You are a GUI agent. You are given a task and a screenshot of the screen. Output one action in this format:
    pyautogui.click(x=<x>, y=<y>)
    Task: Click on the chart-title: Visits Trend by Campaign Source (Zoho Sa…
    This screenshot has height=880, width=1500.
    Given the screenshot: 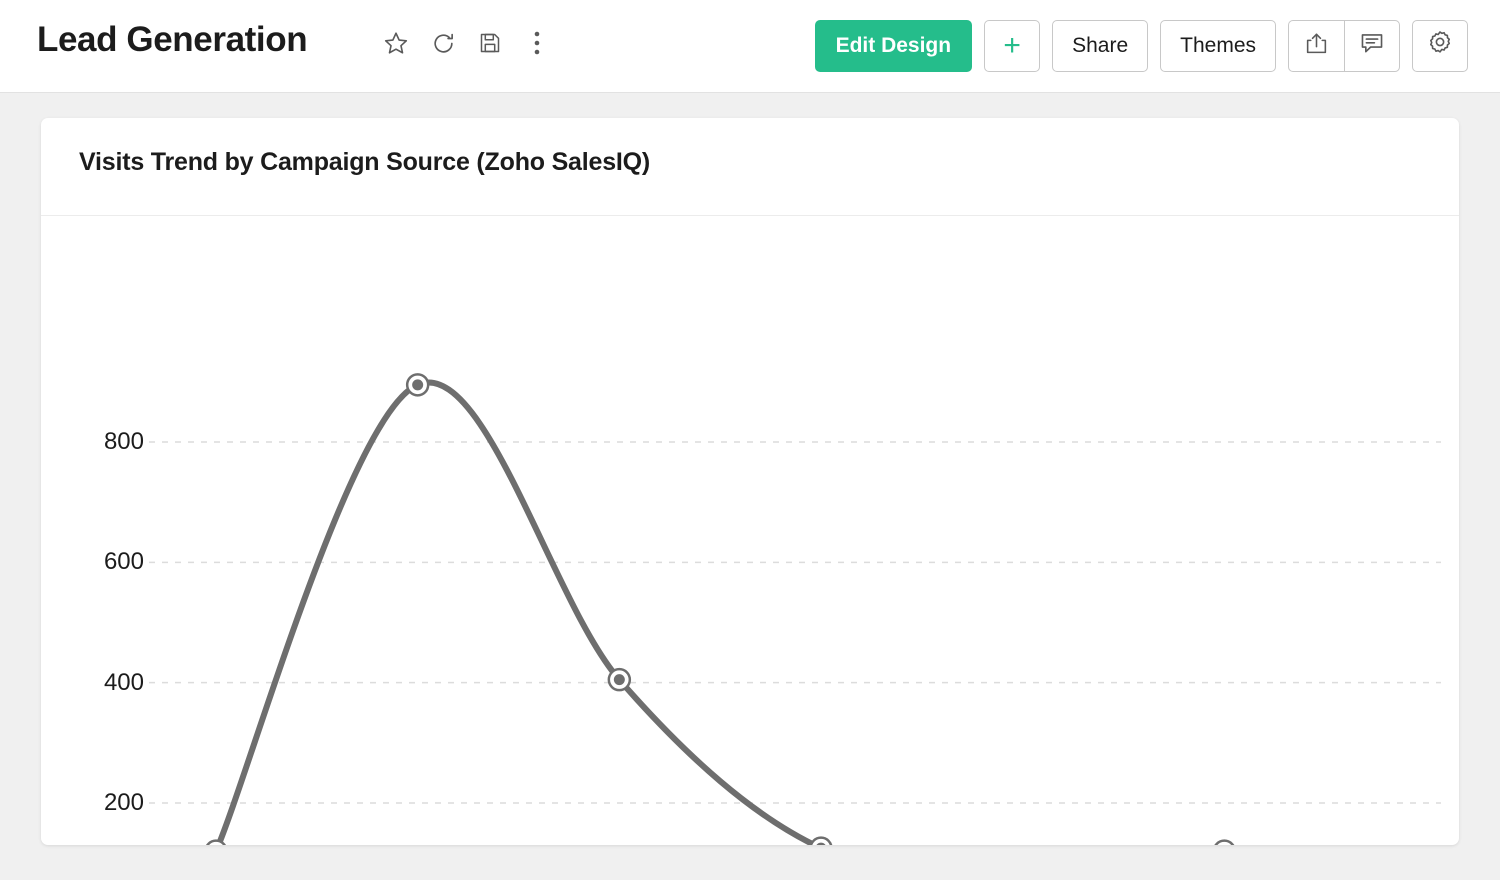 What is the action you would take?
    pyautogui.click(x=365, y=162)
    